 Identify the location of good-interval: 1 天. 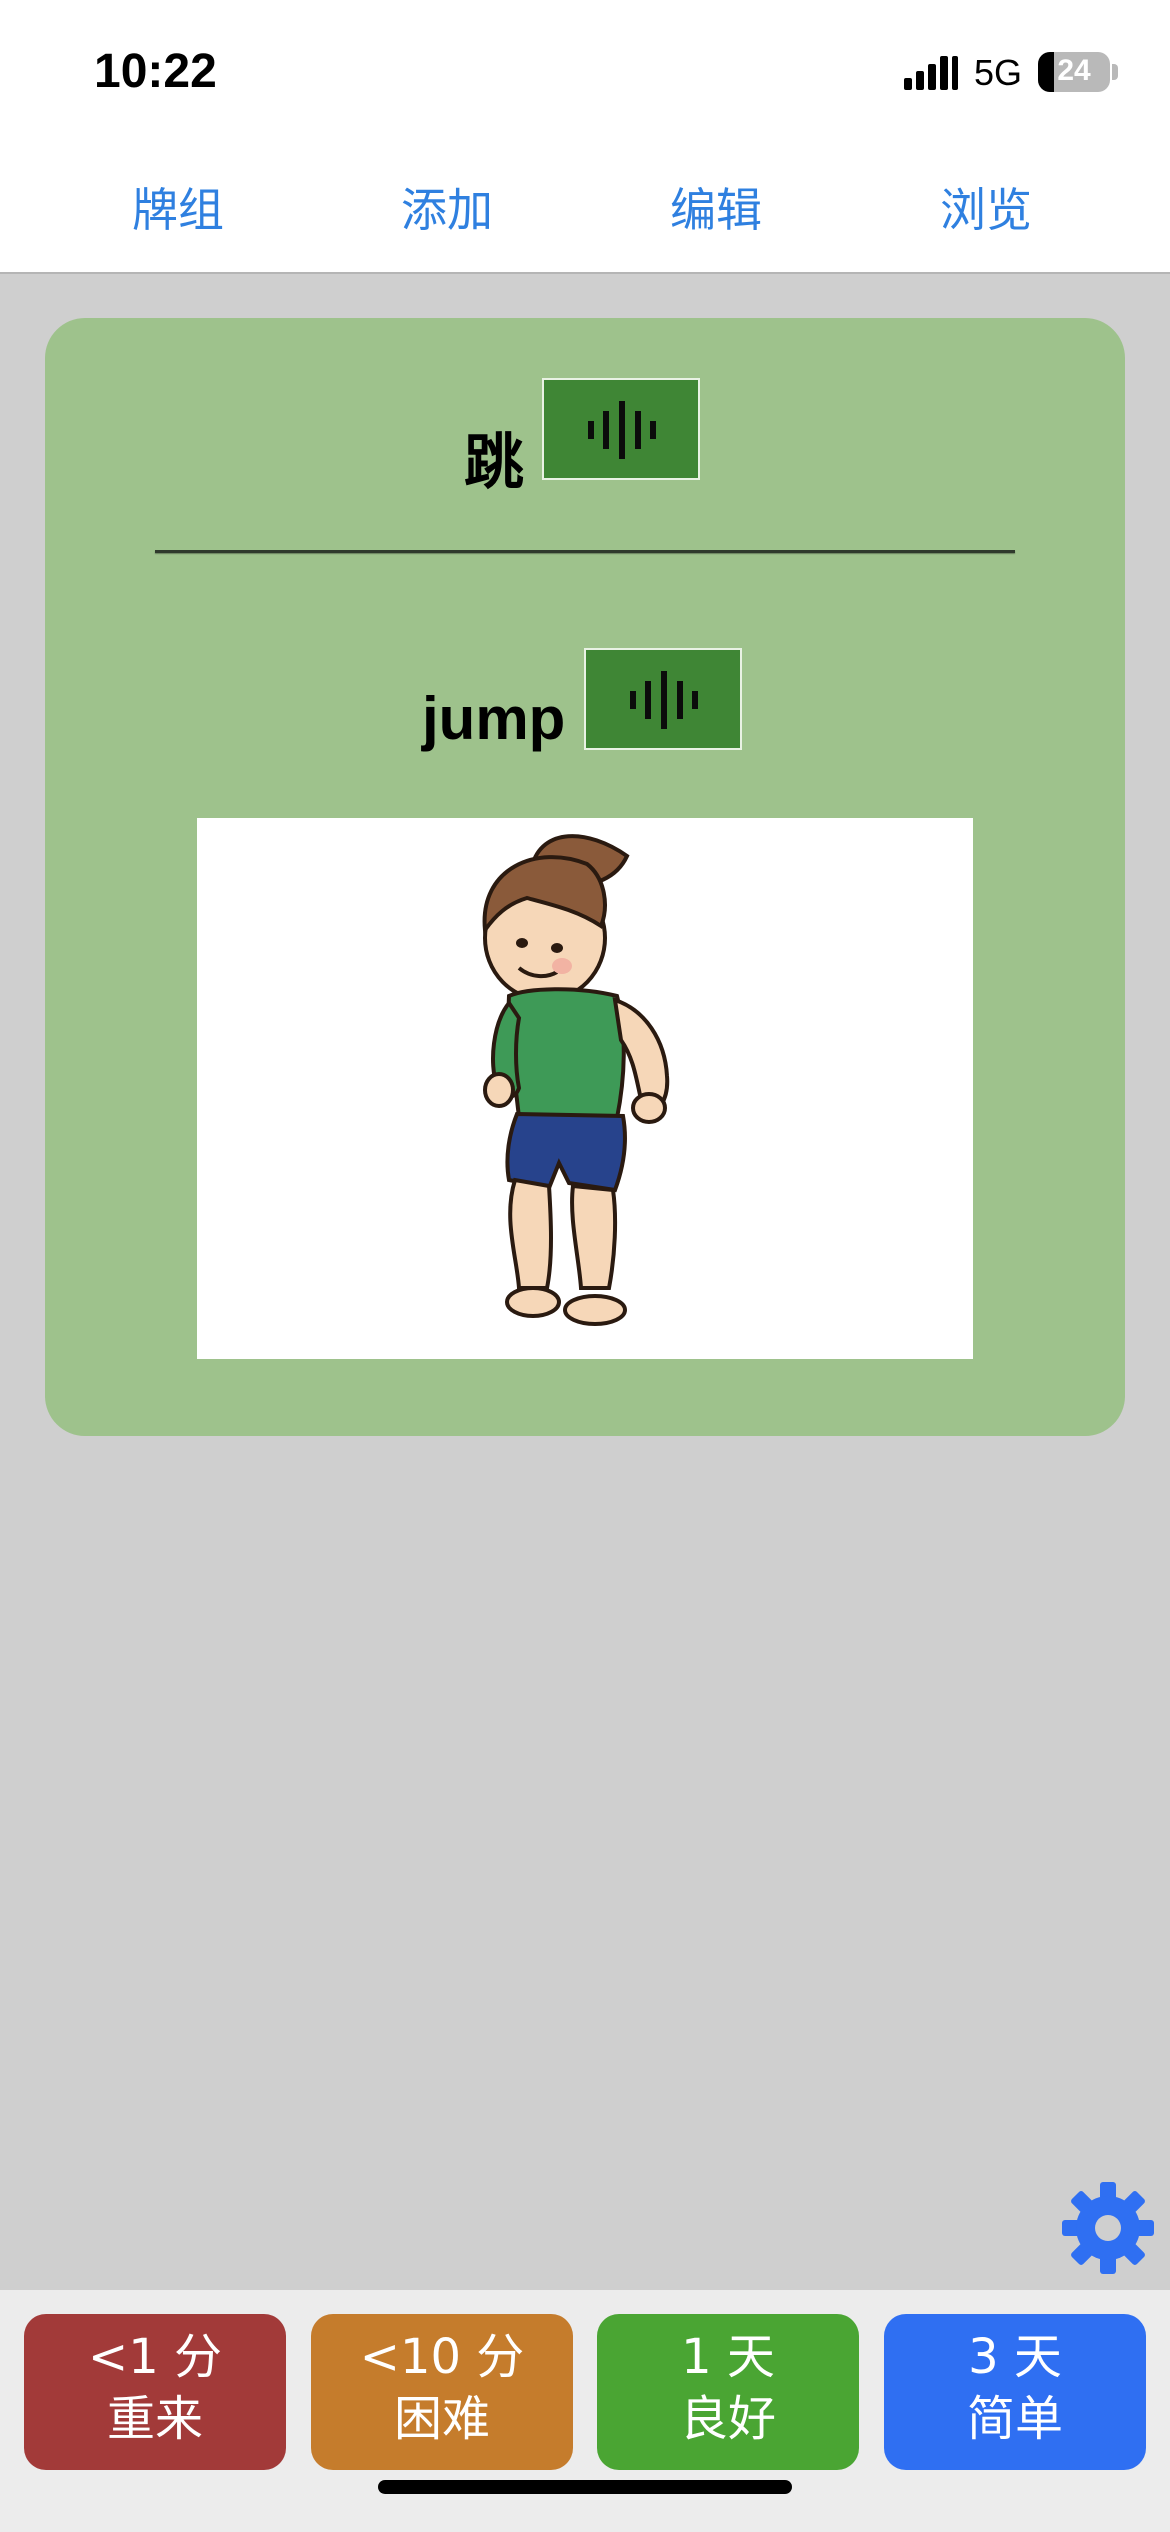
(728, 2357).